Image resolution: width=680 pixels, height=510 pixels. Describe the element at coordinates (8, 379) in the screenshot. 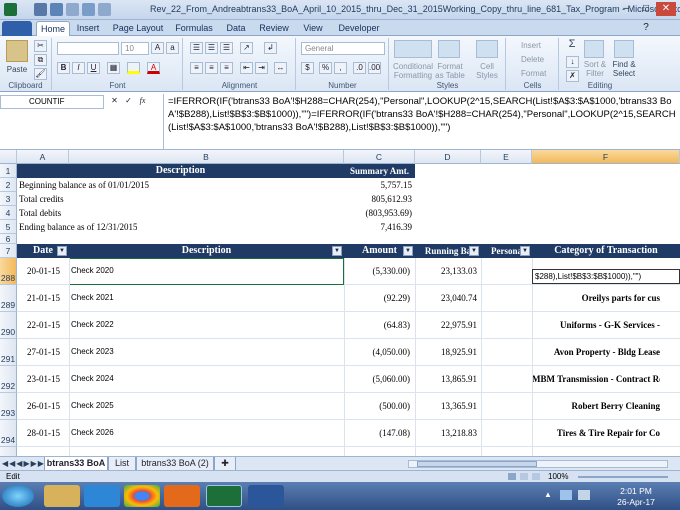

I see `row-header-292: 292` at that location.